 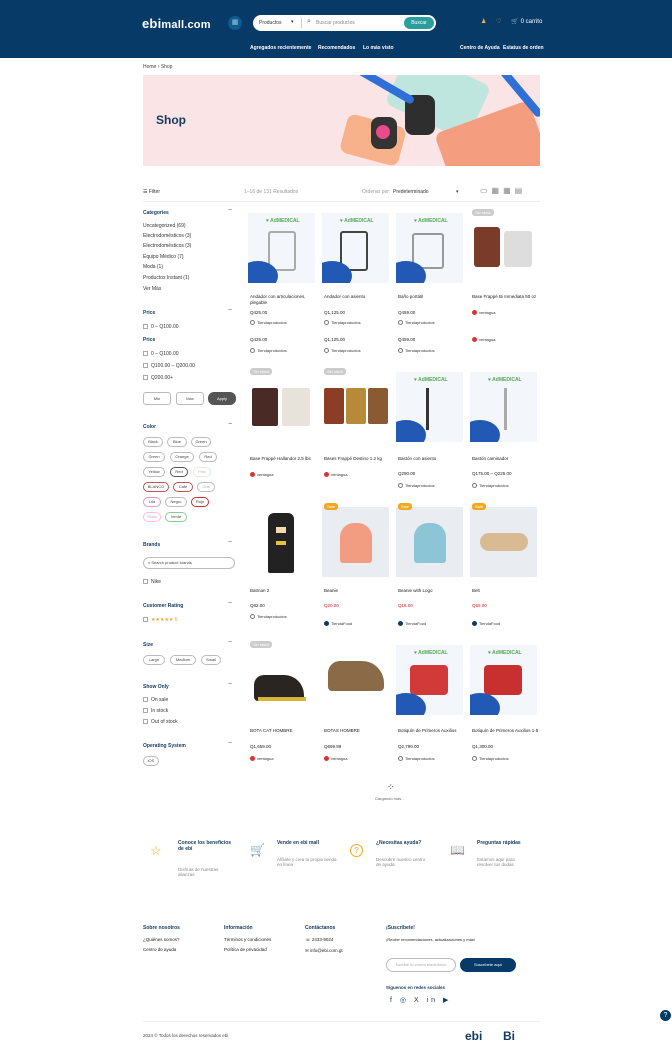 I want to click on search-category-select: Productos, so click(x=270, y=23).